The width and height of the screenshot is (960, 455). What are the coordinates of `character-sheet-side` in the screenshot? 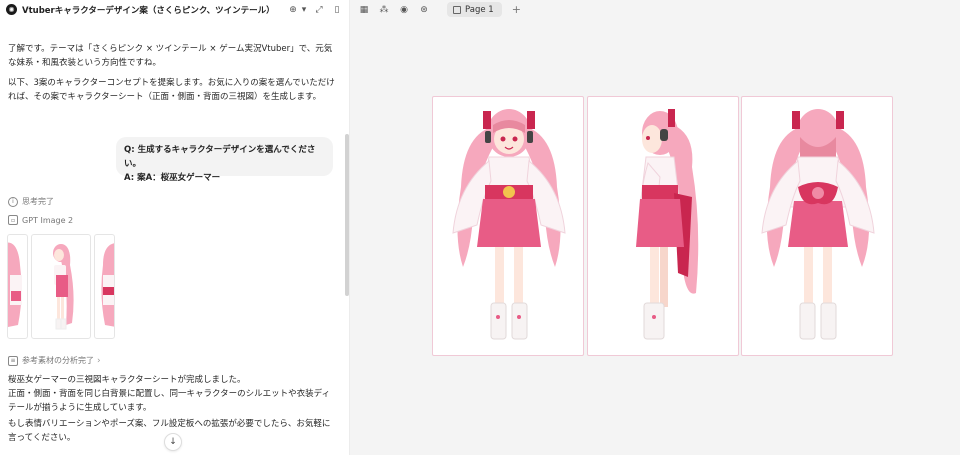 It's located at (663, 226).